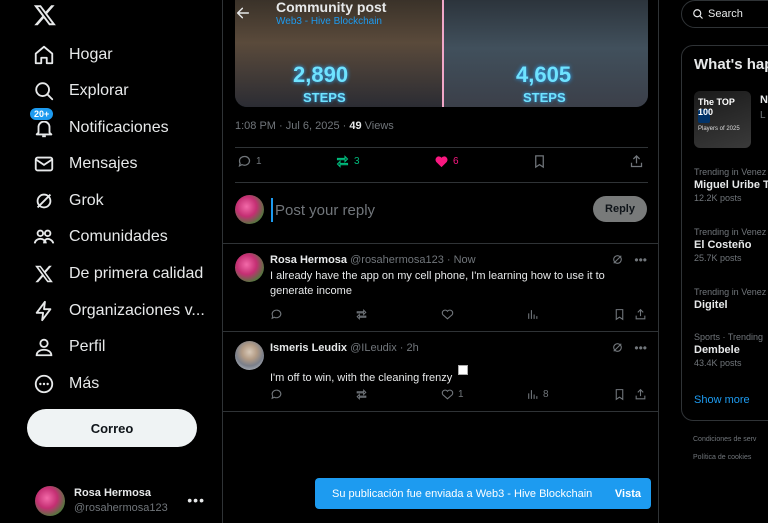 The height and width of the screenshot is (523, 768). What do you see at coordinates (81, 91) in the screenshot?
I see `nav-item-explore: Explorar` at bounding box center [81, 91].